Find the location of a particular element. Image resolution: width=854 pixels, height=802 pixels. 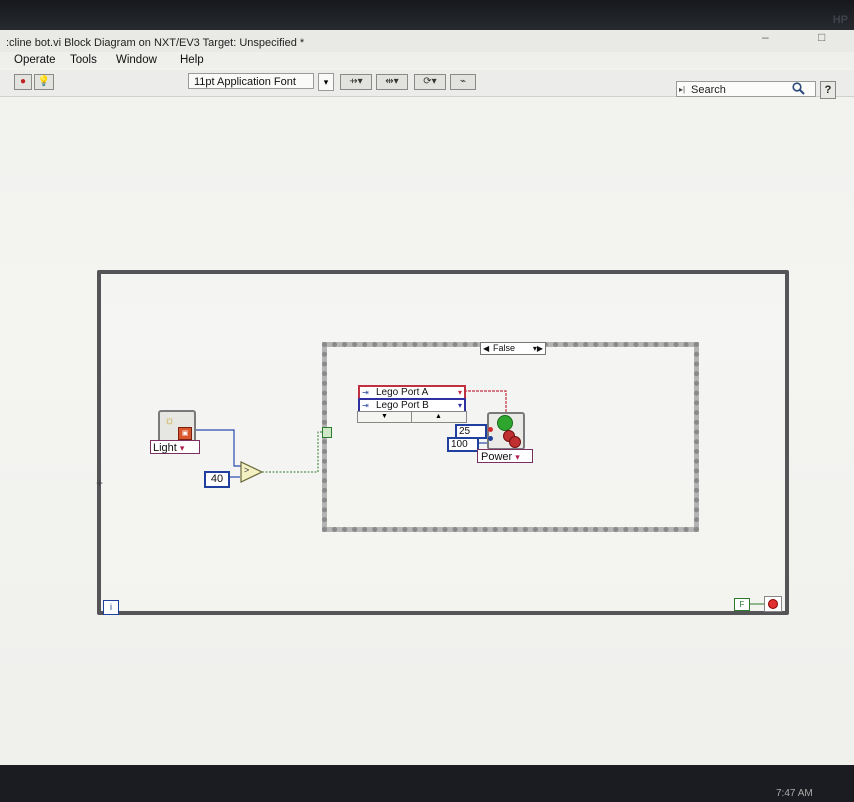

menu-tools: Tools is located at coordinates (83, 60).